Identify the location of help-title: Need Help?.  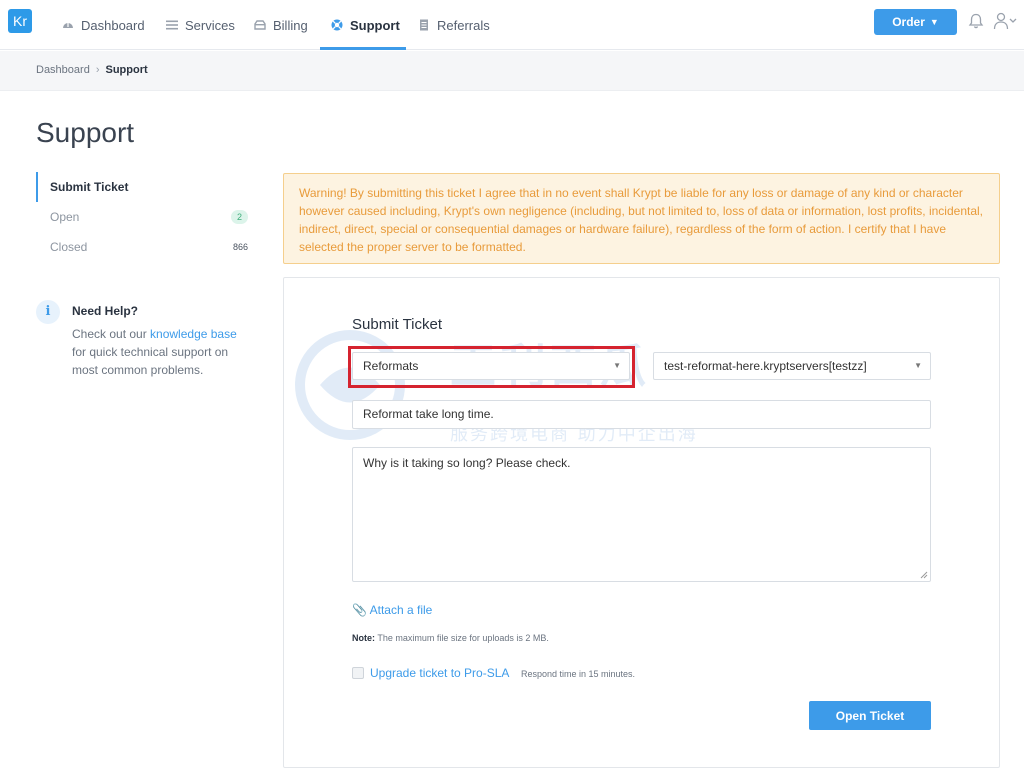
(105, 311).